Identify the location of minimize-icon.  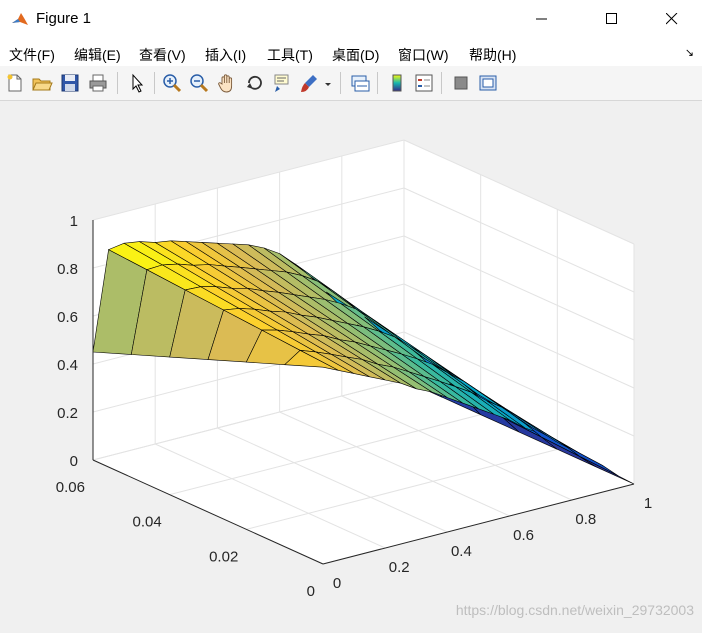
(541, 19).